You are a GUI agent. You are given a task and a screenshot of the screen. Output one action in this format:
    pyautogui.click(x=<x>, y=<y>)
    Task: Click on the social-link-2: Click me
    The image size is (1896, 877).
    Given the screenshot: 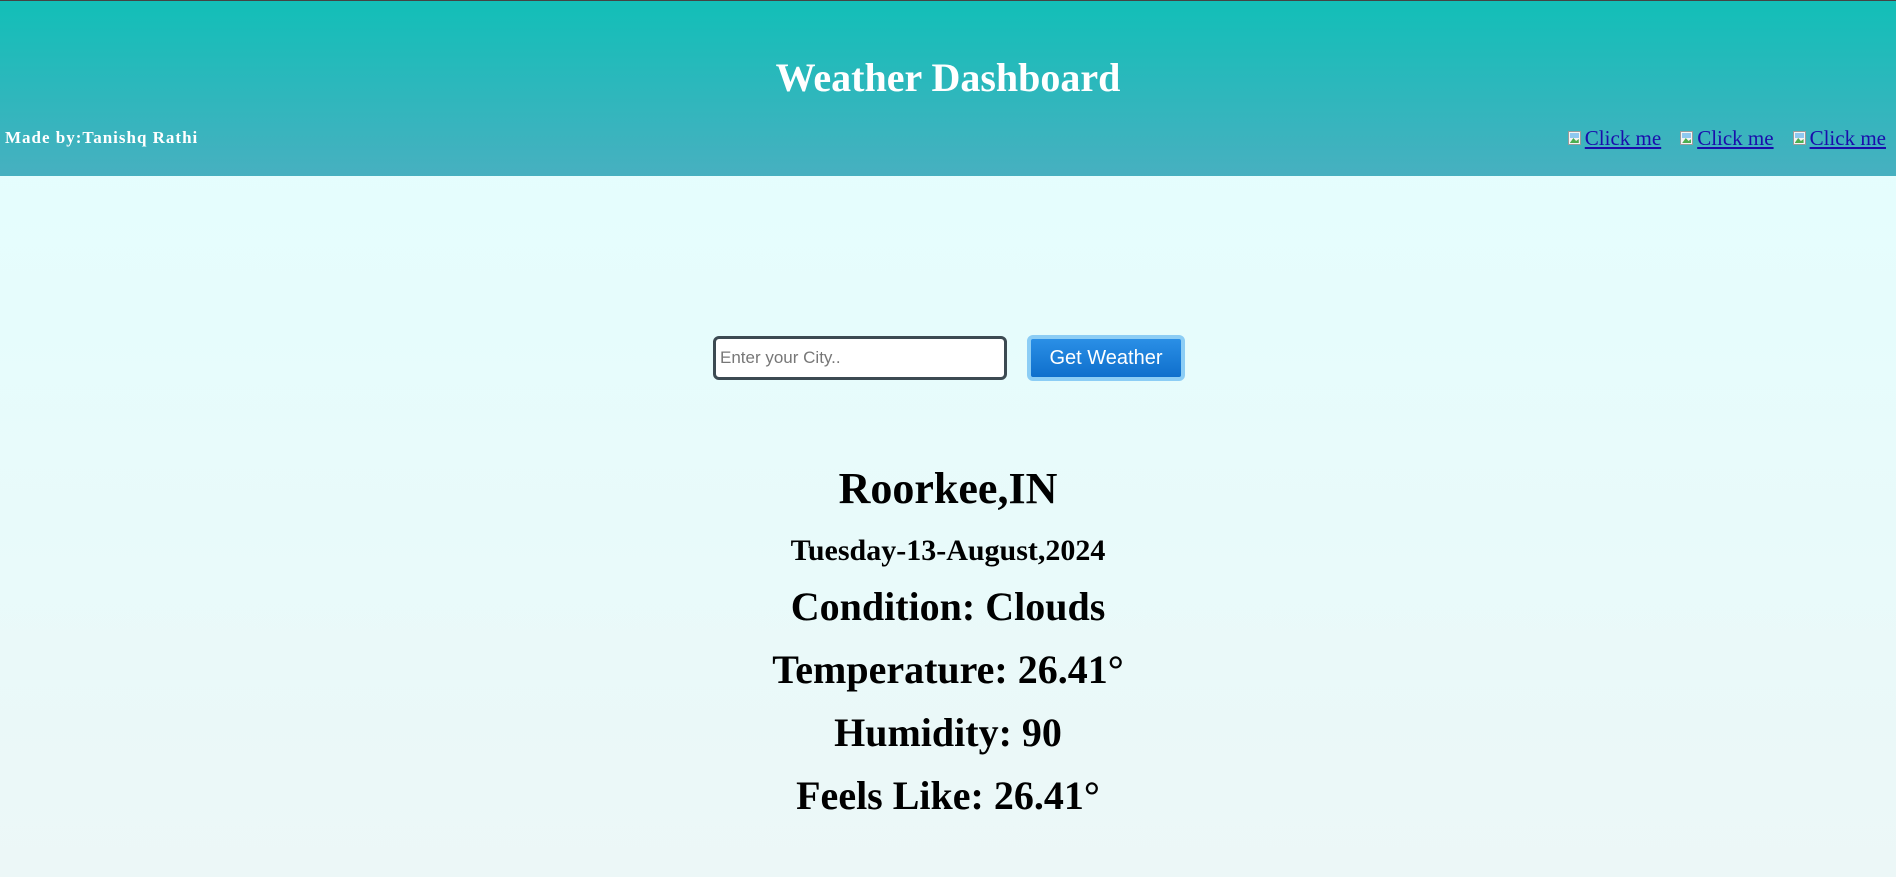 What is the action you would take?
    pyautogui.click(x=1726, y=138)
    